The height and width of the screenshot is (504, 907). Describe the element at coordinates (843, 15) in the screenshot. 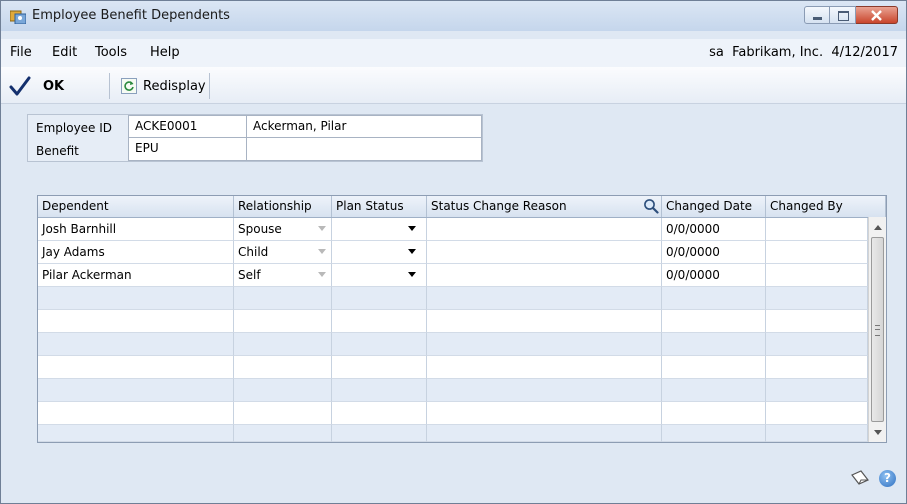

I see `maximize-button` at that location.